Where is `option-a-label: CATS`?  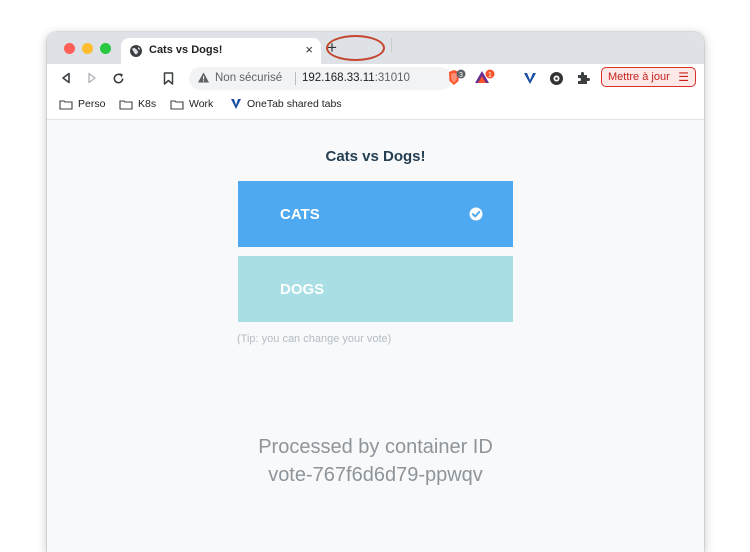
option-a-label: CATS is located at coordinates (300, 214).